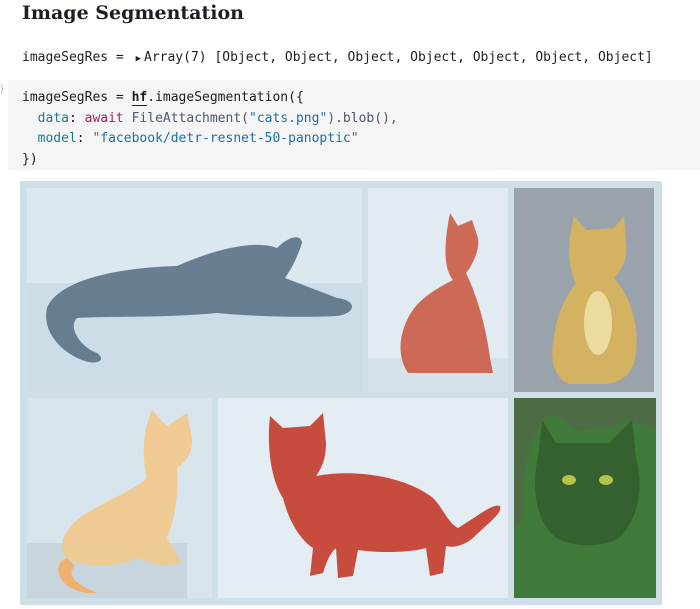 This screenshot has height=609, width=700. Describe the element at coordinates (65, 97) in the screenshot. I see `code-var: imageSegRes` at that location.